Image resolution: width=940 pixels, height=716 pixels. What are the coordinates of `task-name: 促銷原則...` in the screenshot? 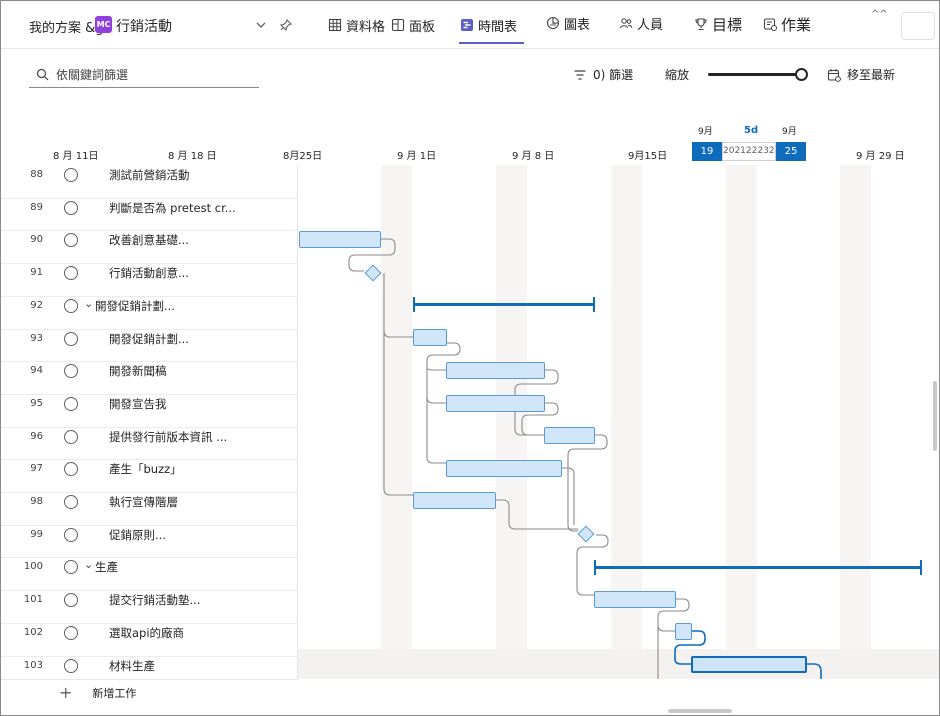 It's located at (137, 535).